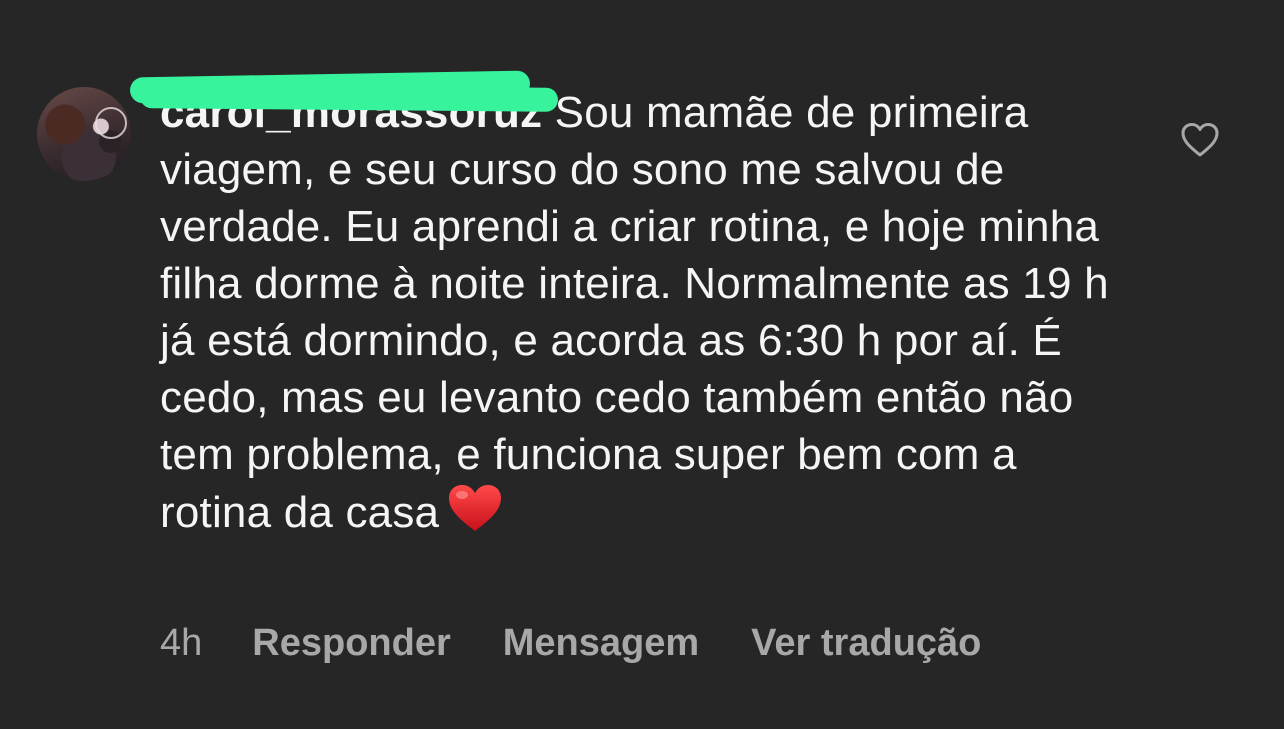  What do you see at coordinates (475, 515) in the screenshot?
I see `red-heart-emoji-icon` at bounding box center [475, 515].